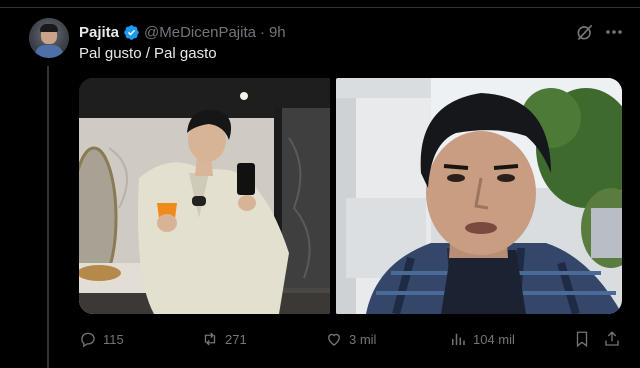 The width and height of the screenshot is (640, 368). Describe the element at coordinates (99, 32) in the screenshot. I see `author-name: Pajita` at that location.